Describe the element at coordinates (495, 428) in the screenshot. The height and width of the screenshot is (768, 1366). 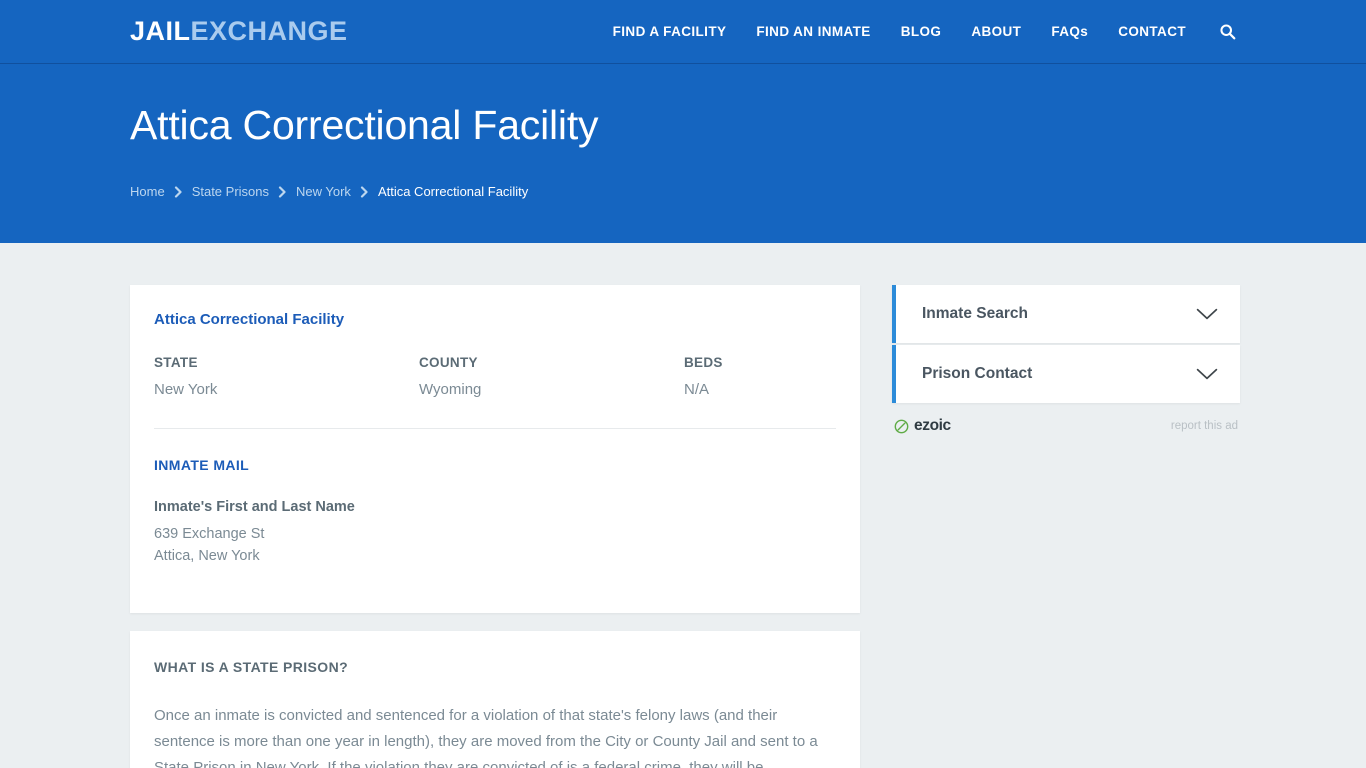
I see `section-divider` at that location.